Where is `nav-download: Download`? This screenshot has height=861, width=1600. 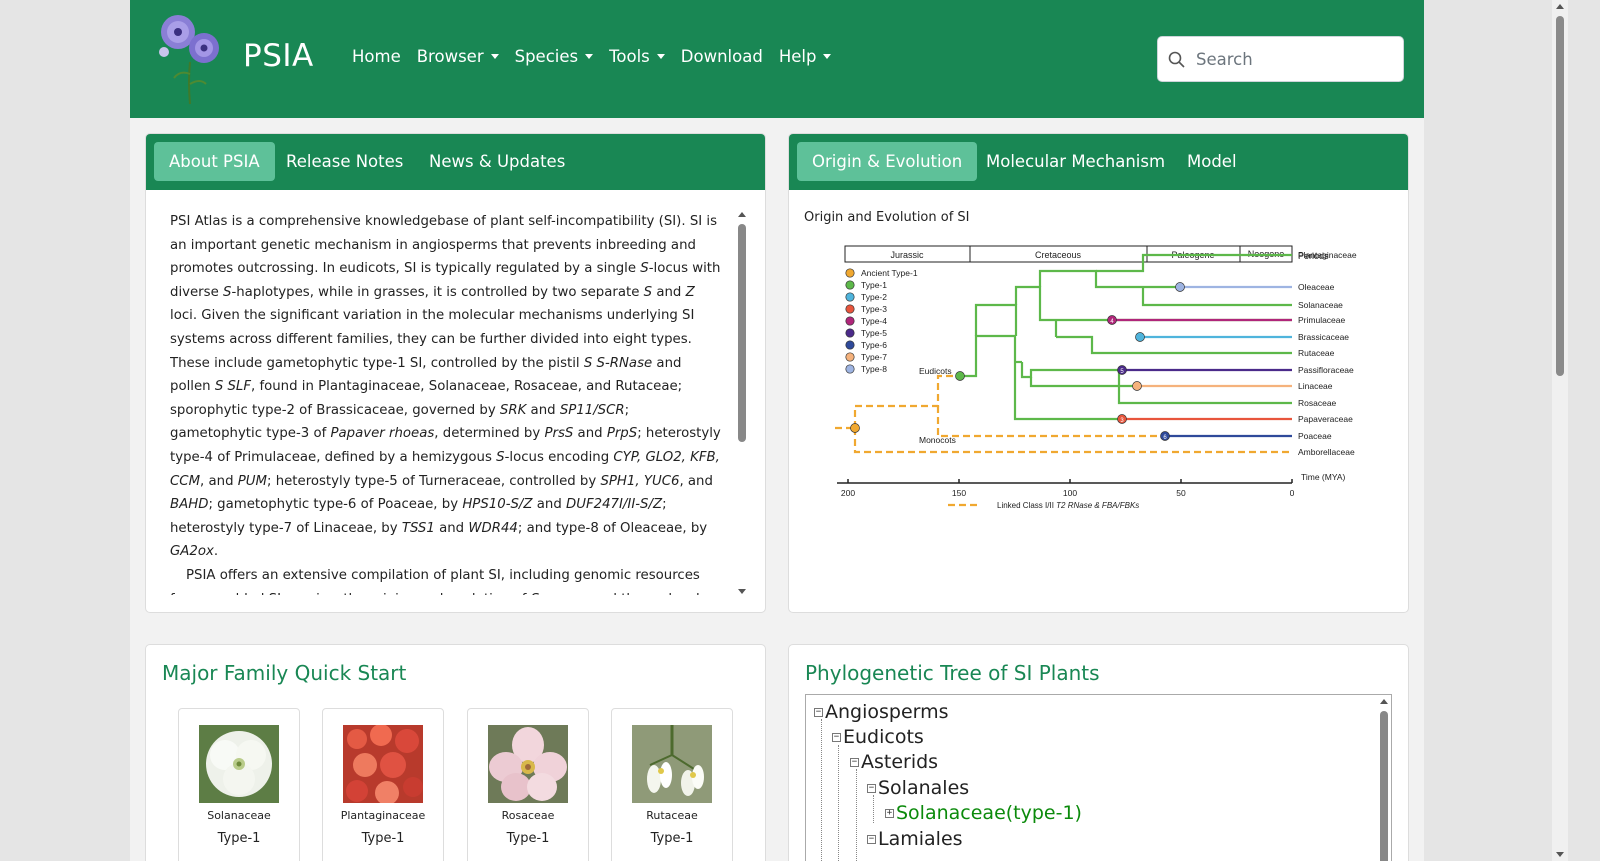
nav-download: Download is located at coordinates (722, 56).